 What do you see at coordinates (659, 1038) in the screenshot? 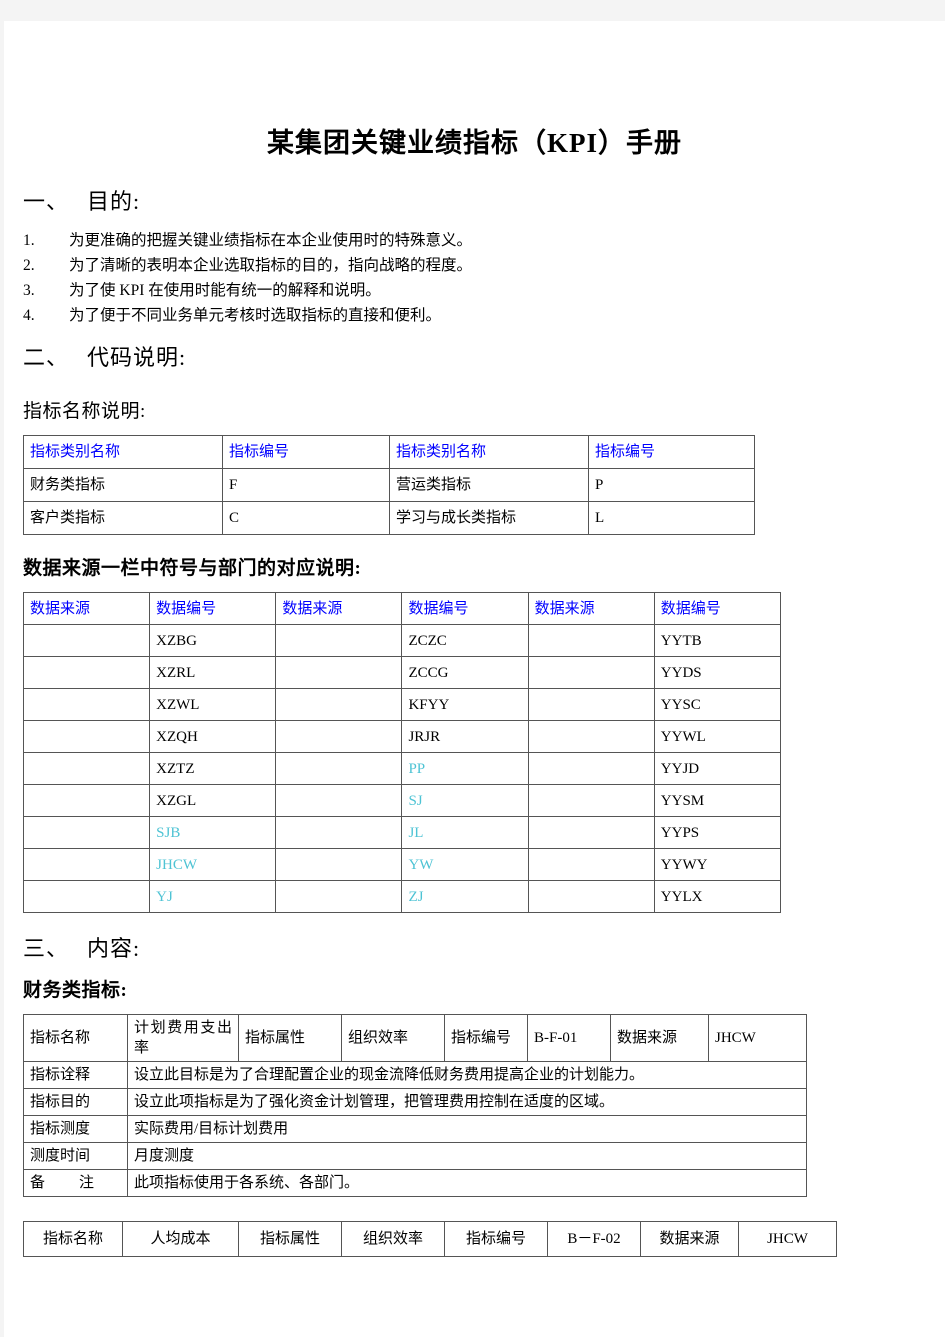
I see `label-data-source: 数据来源` at bounding box center [659, 1038].